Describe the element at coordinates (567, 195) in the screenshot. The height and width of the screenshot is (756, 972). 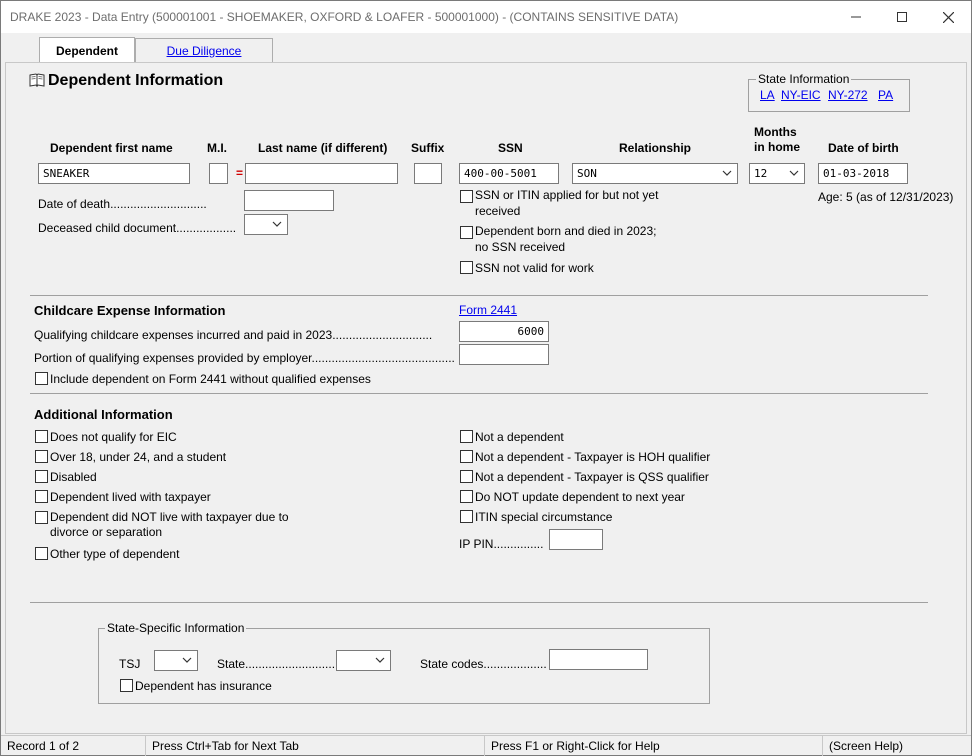
I see `ssn-applied-label-1: SSN or ITIN applied for but not yet` at that location.